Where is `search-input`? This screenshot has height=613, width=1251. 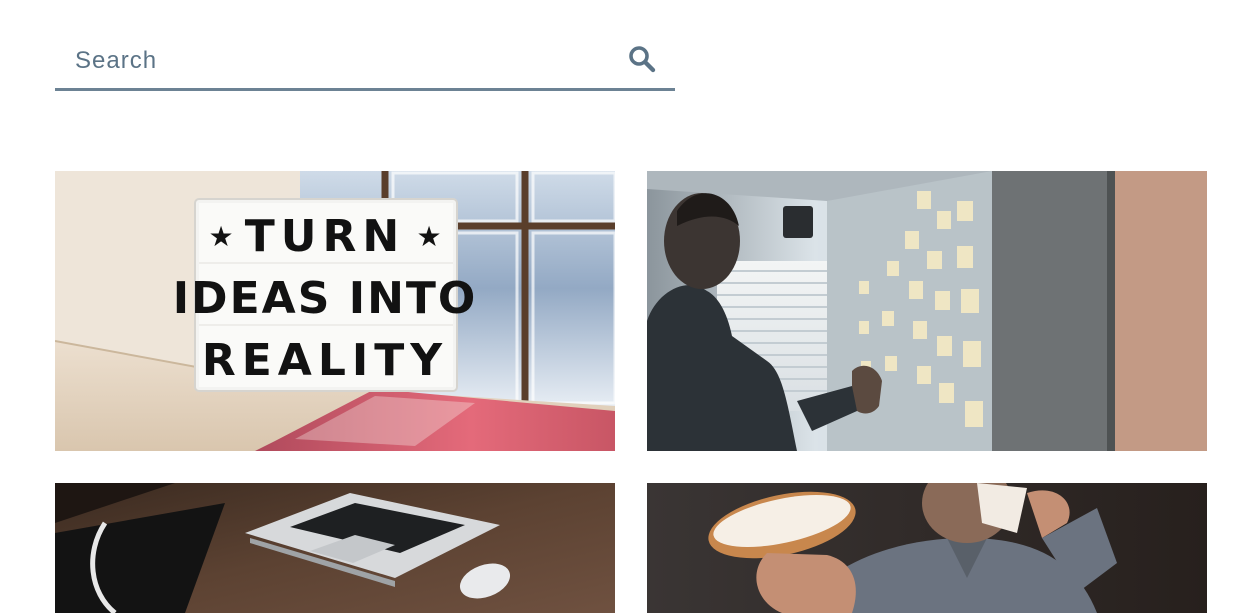 search-input is located at coordinates (335, 61).